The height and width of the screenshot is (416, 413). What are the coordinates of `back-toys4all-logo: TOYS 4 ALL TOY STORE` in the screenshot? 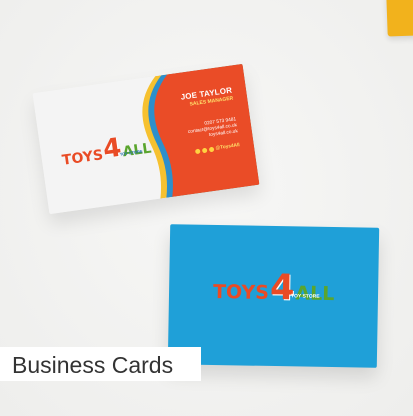 It's located at (273, 287).